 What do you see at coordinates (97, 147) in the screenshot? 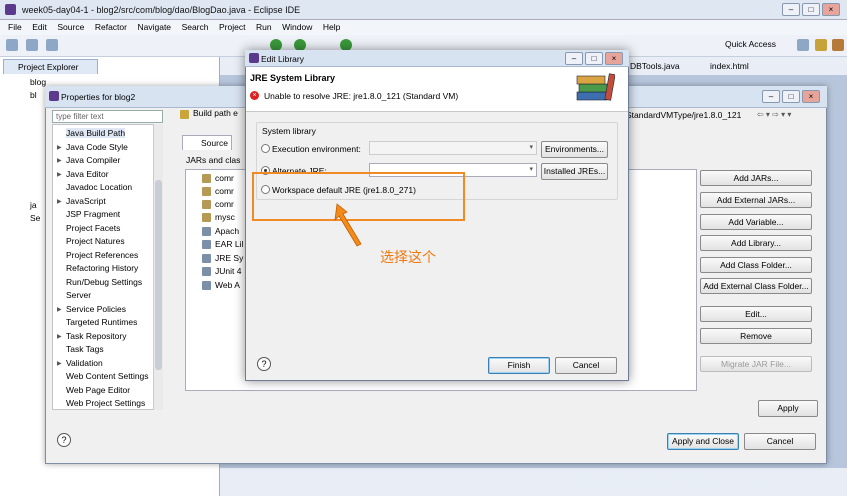
I see `tree-item: Java Code Style` at bounding box center [97, 147].